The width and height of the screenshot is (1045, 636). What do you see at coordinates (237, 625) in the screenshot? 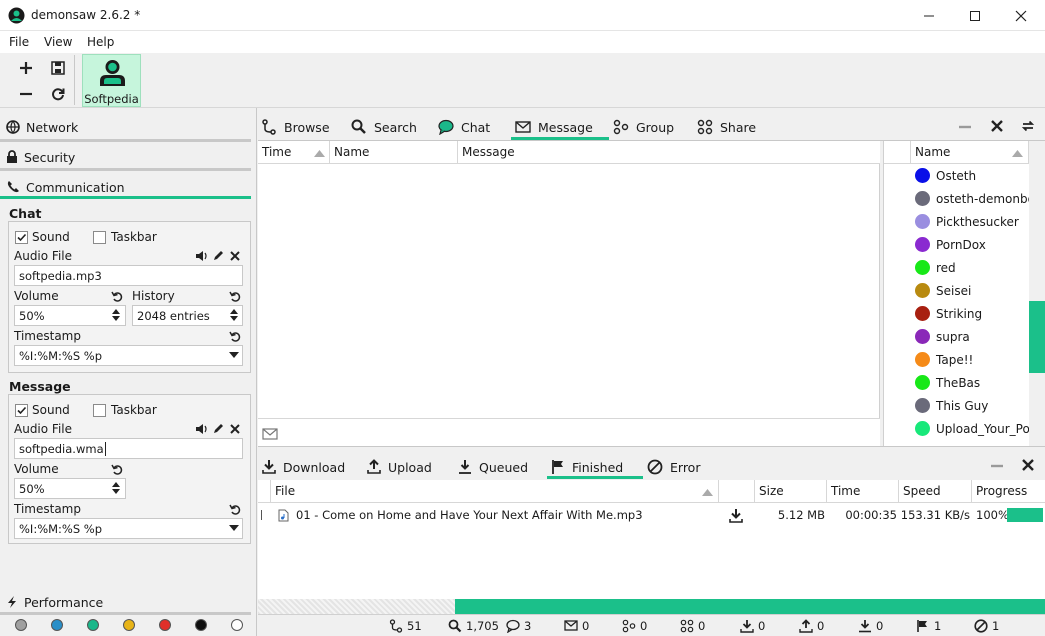
I see `color-dot-white` at bounding box center [237, 625].